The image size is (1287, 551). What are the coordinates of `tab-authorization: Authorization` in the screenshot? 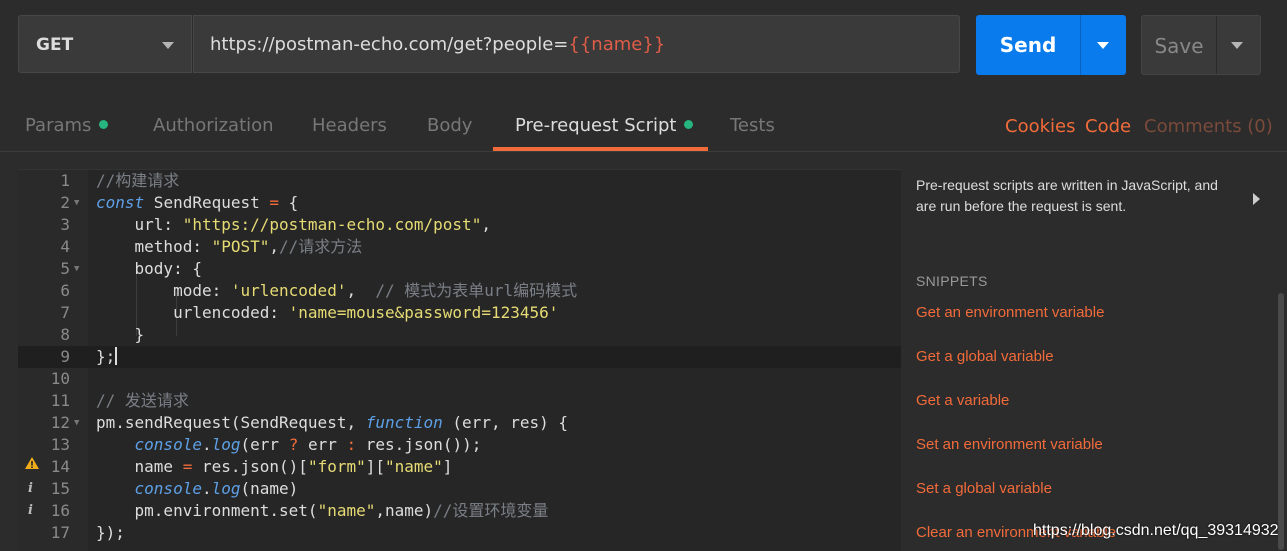 It's located at (213, 125).